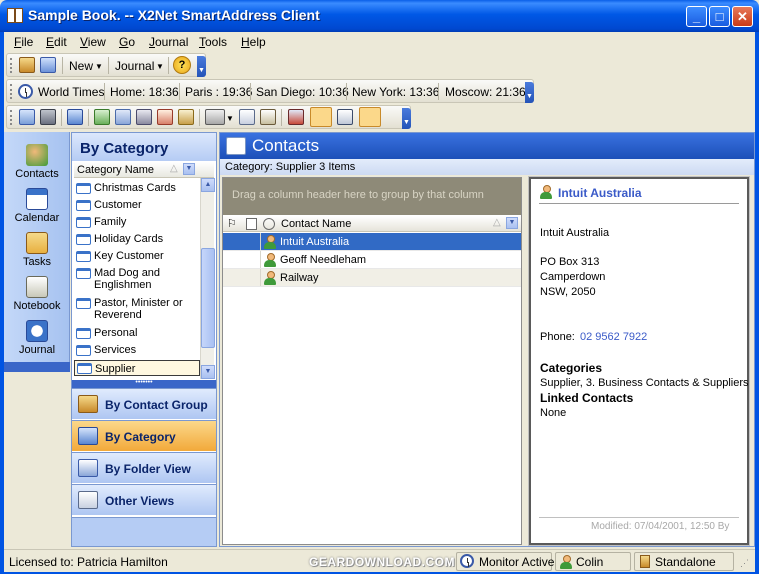  I want to click on menu-edit: Edit, so click(56, 42).